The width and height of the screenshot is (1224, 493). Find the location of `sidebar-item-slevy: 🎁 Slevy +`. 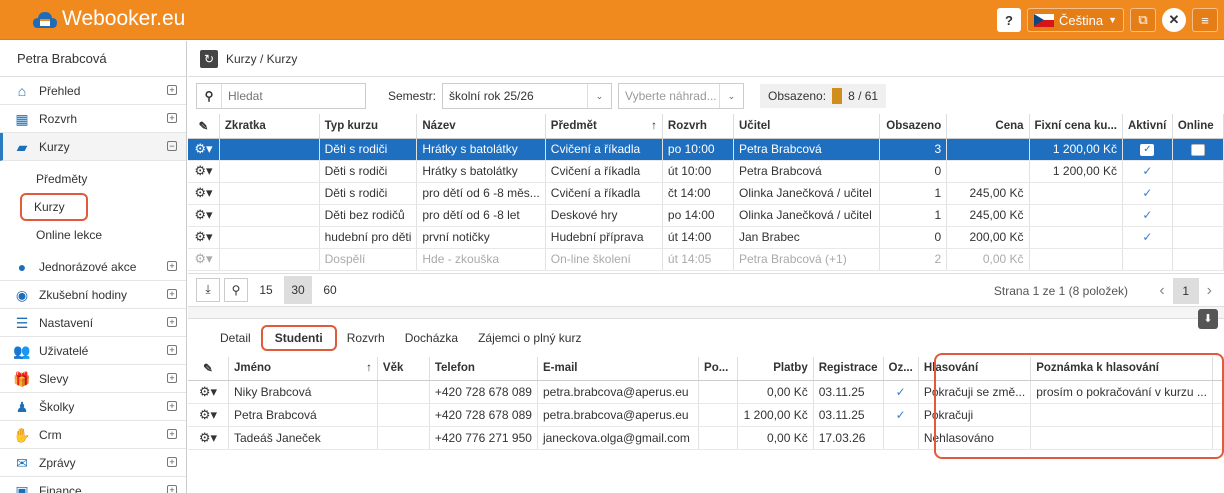

sidebar-item-slevy: 🎁 Slevy + is located at coordinates (93, 379).